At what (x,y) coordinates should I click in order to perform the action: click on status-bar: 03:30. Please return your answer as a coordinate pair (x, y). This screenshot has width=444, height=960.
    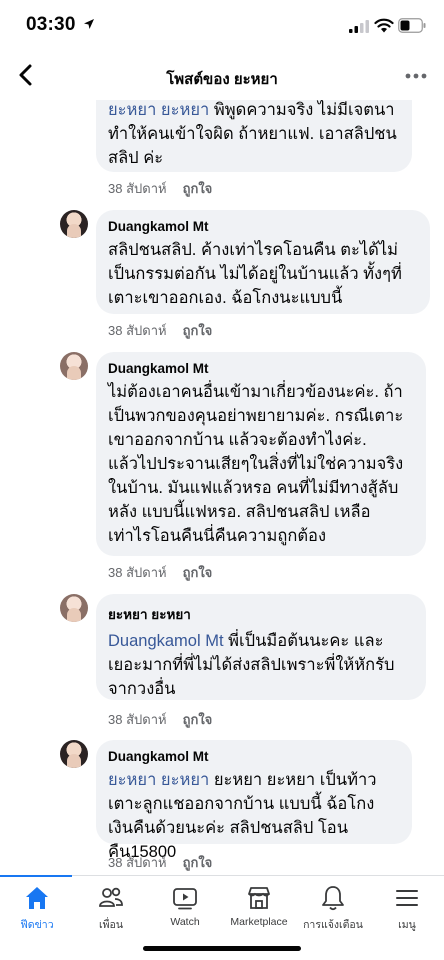
    Looking at the image, I should click on (222, 26).